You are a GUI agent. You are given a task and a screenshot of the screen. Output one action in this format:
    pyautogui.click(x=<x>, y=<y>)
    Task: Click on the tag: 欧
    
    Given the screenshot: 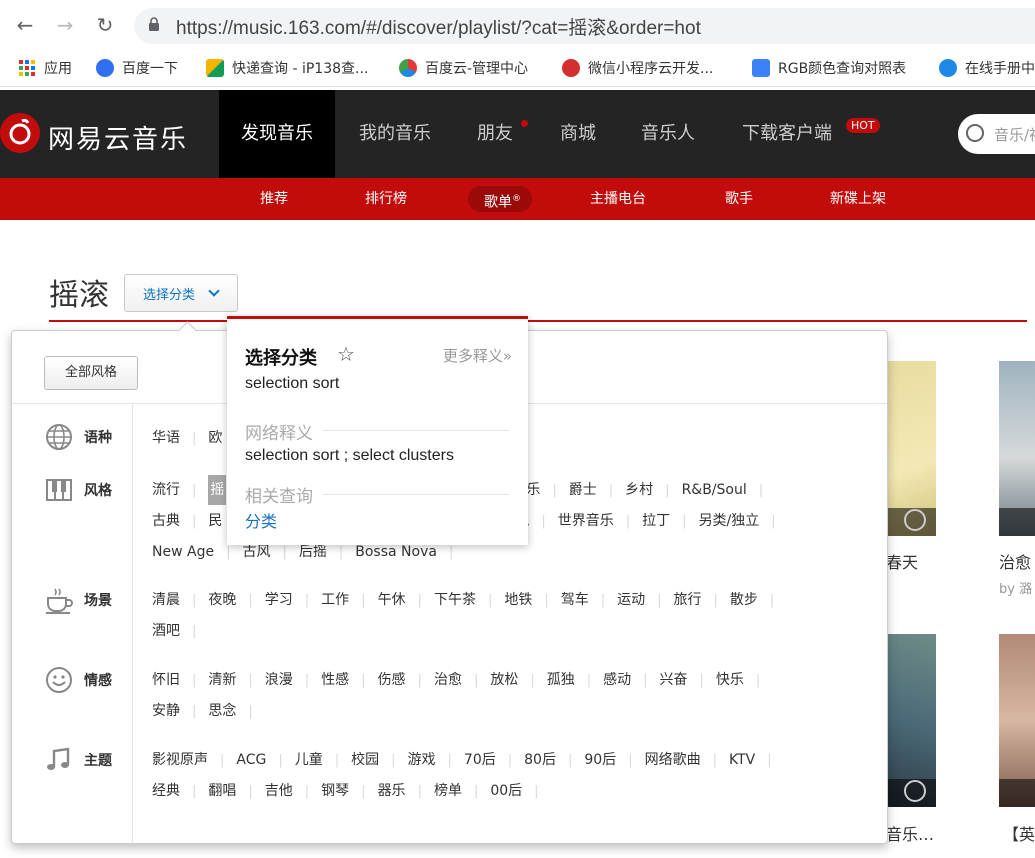 What is the action you would take?
    pyautogui.click(x=215, y=438)
    